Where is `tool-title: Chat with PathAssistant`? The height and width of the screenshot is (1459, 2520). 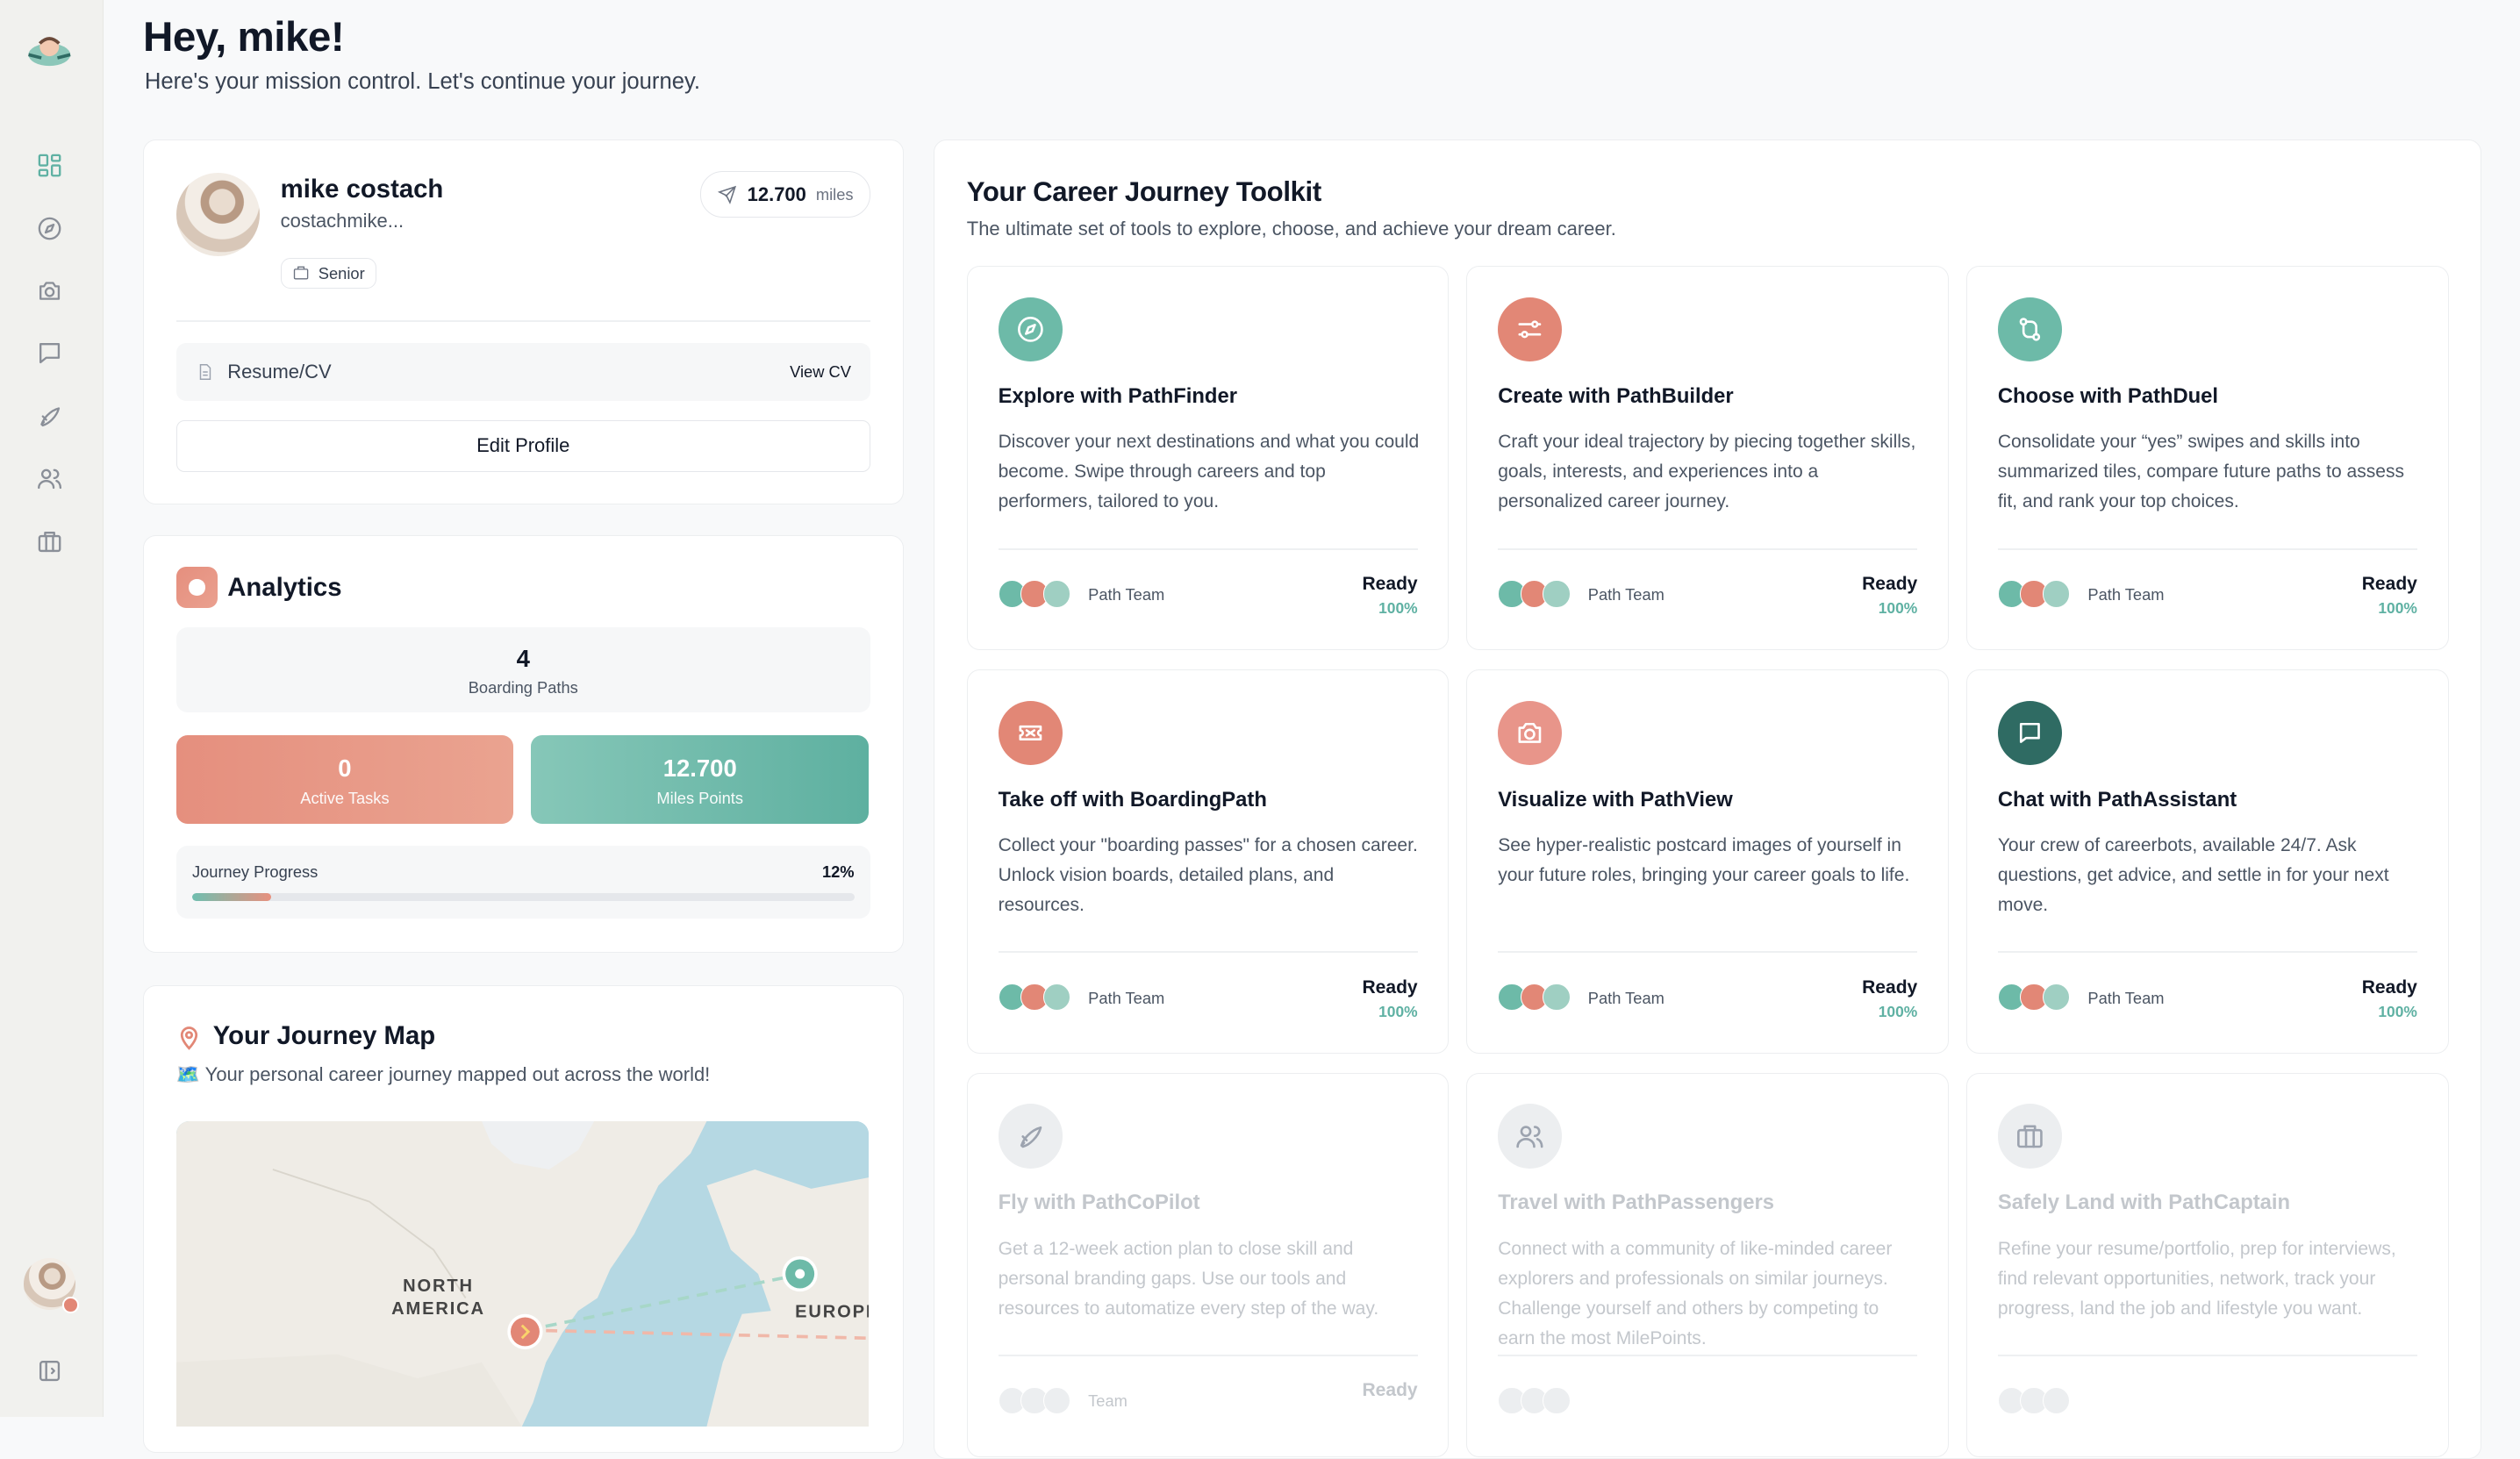
tool-title: Chat with PathAssistant is located at coordinates (2117, 799).